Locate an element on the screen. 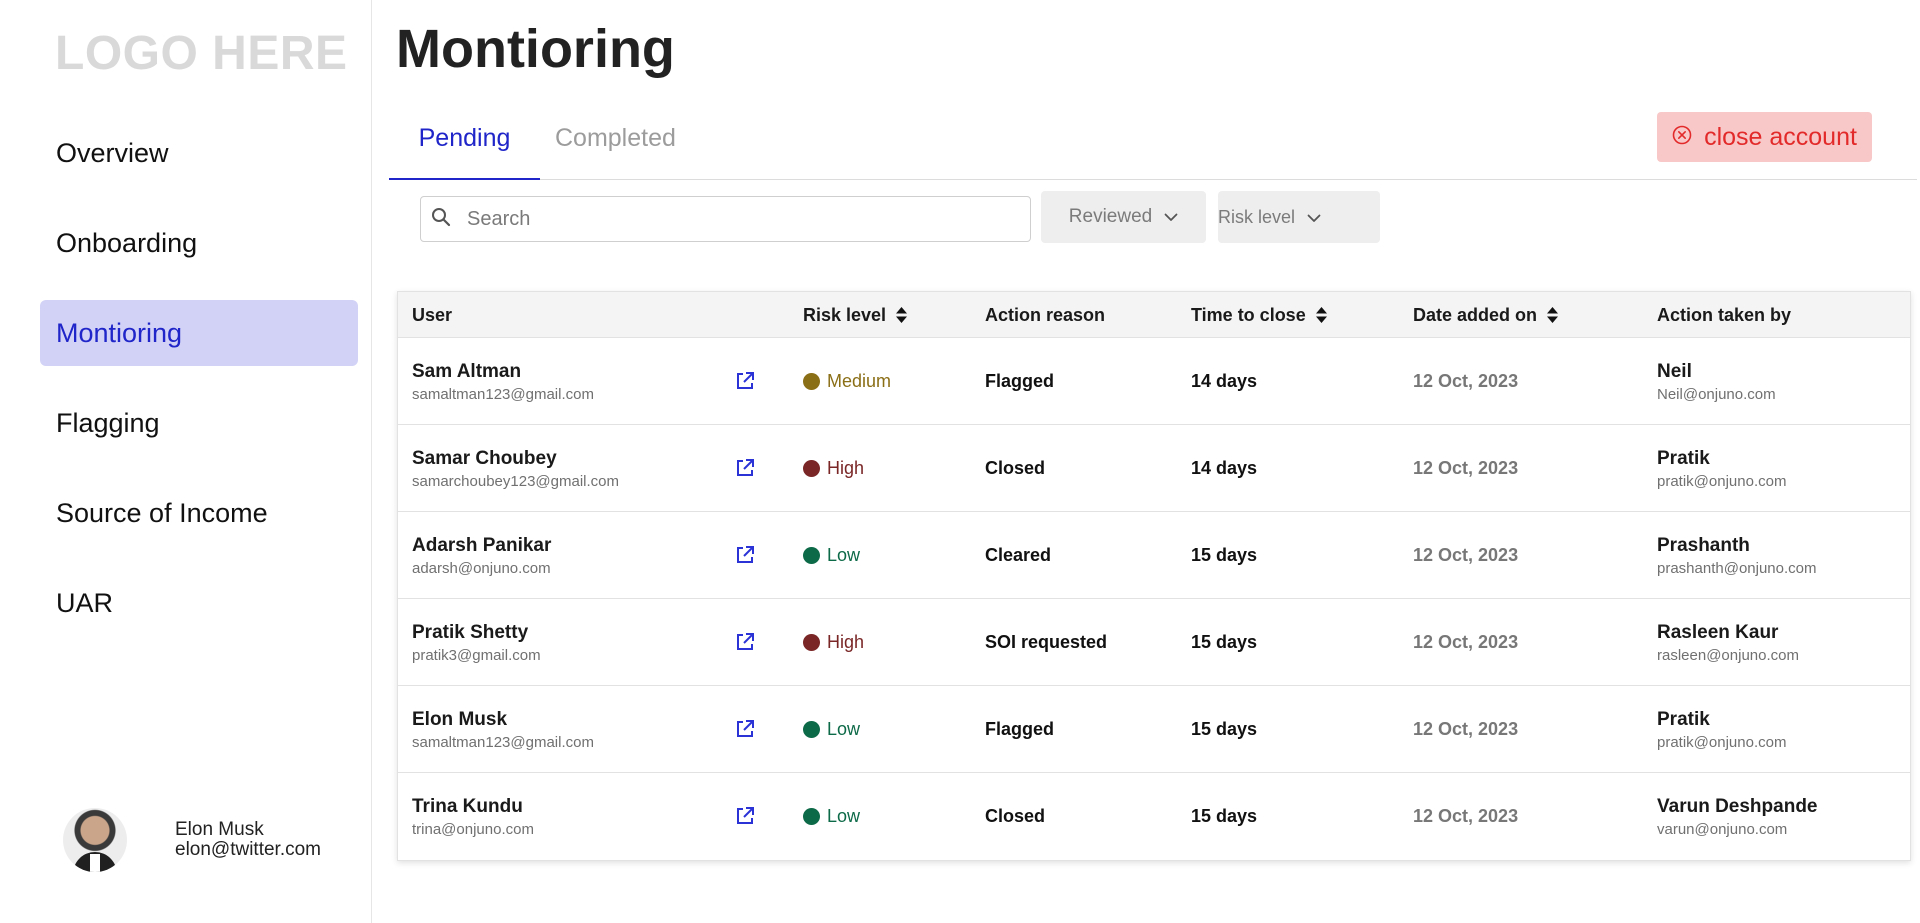 The height and width of the screenshot is (923, 1920). reviewed-filter-dropdown: Reviewed is located at coordinates (1123, 217).